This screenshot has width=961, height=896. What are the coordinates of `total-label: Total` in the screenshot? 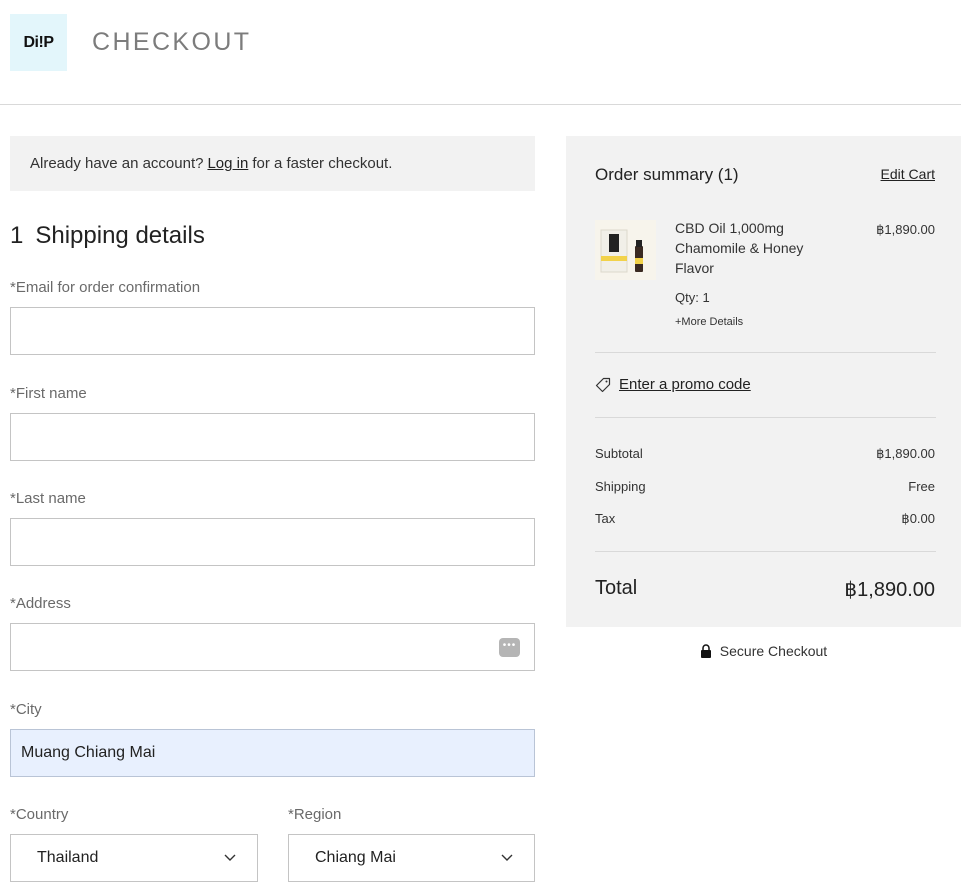 It's located at (616, 588).